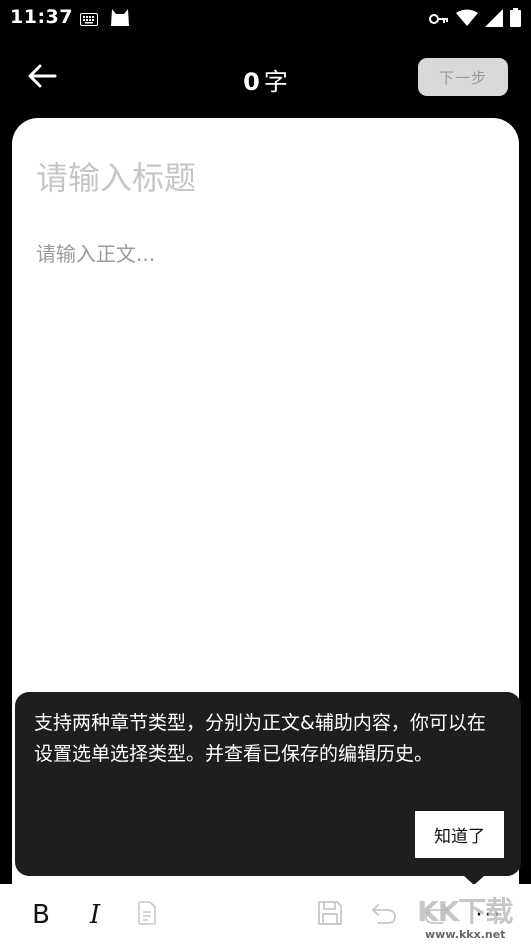  I want to click on key-icon, so click(439, 19).